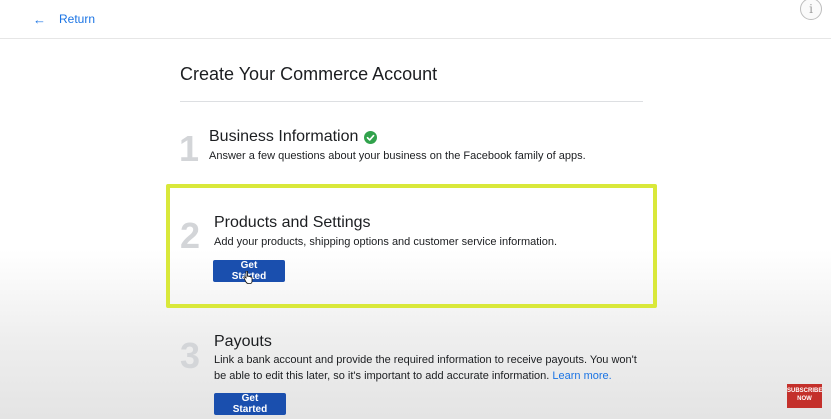  Describe the element at coordinates (411, 101) in the screenshot. I see `title-divider` at that location.